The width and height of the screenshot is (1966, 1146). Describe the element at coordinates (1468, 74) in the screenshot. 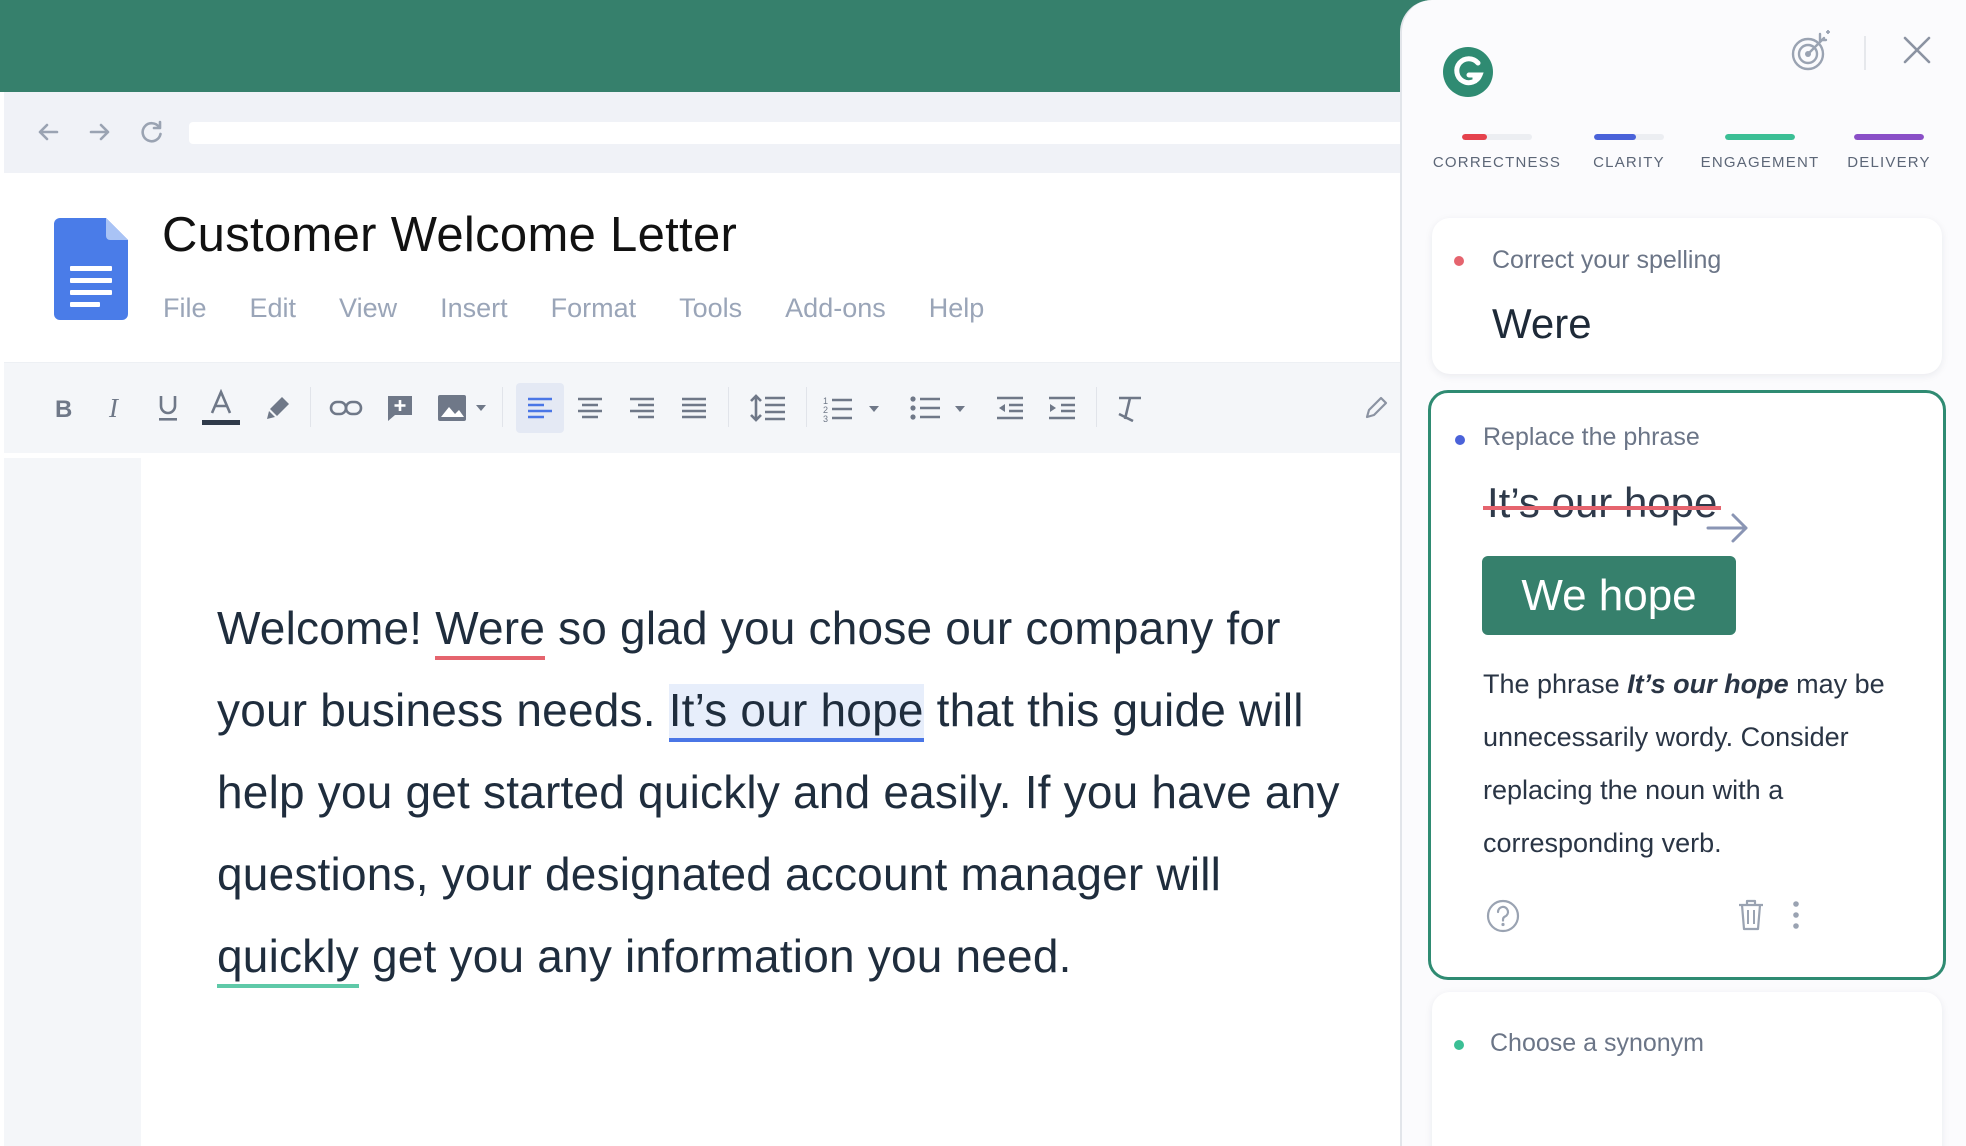

I see `grammarly-logo` at that location.